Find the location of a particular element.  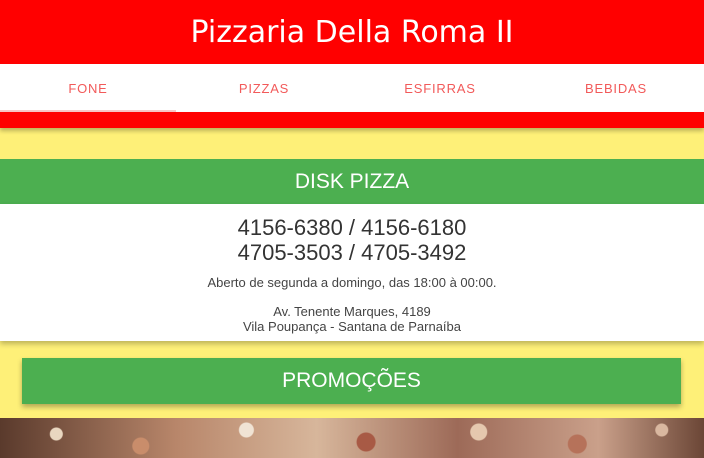

tab-bar: FONE PIZZAS ESFIRRAS BEBIDAS is located at coordinates (352, 88).